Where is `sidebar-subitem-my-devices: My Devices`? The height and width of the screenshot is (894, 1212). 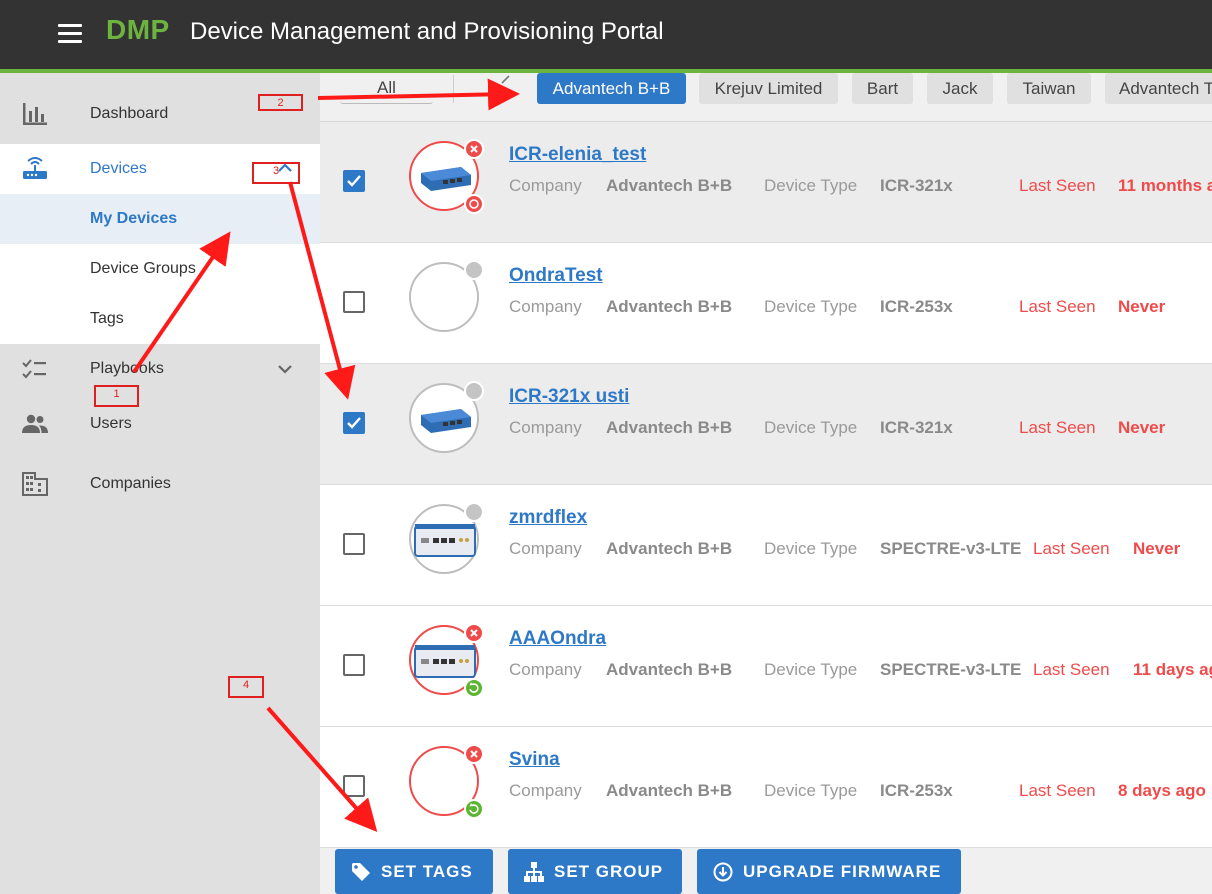 sidebar-subitem-my-devices: My Devices is located at coordinates (160, 219).